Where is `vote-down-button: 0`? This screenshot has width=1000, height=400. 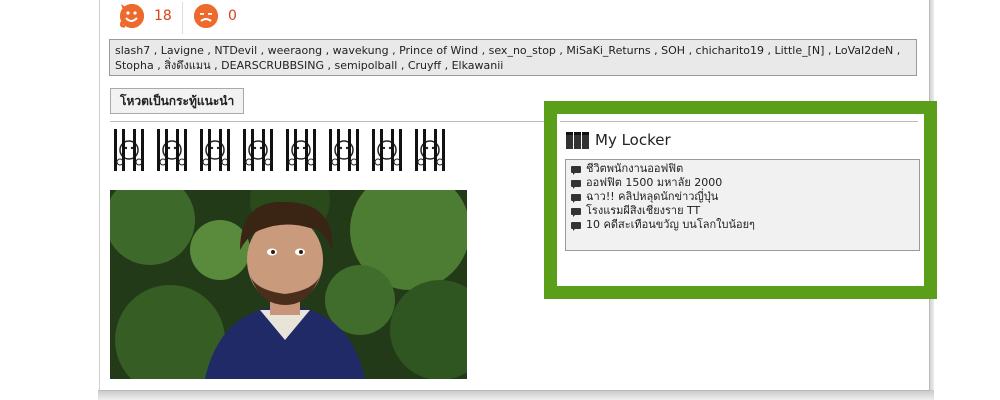
vote-down-button: 0 is located at coordinates (215, 16).